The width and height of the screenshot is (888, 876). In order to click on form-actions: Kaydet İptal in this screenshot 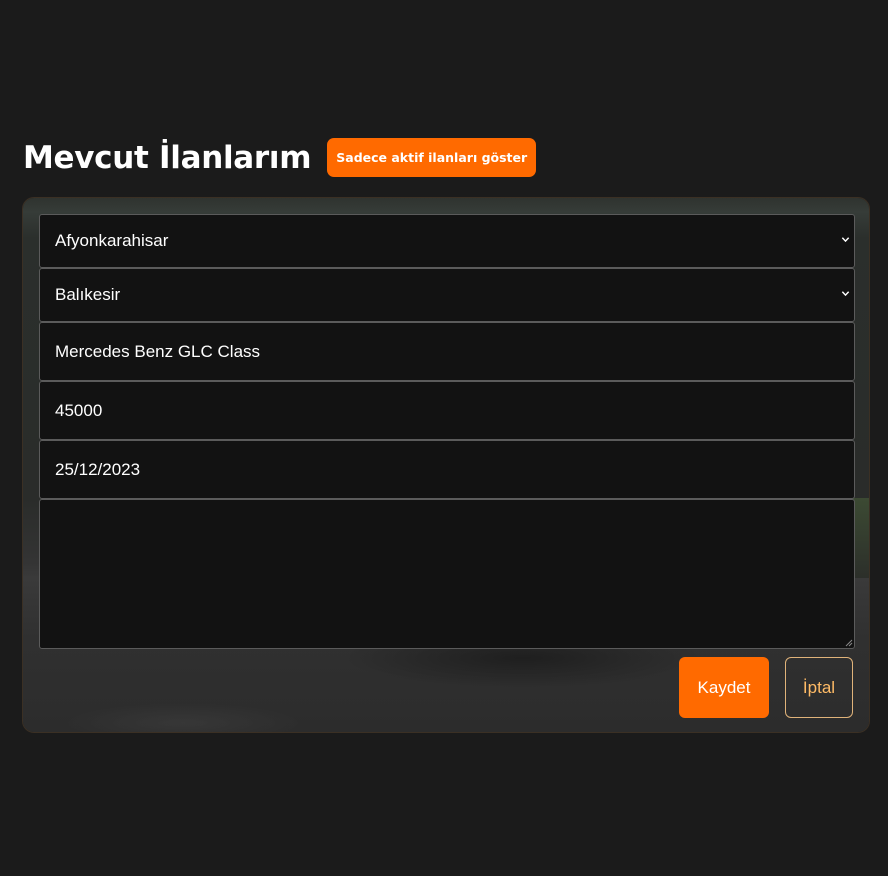, I will do `click(766, 687)`.